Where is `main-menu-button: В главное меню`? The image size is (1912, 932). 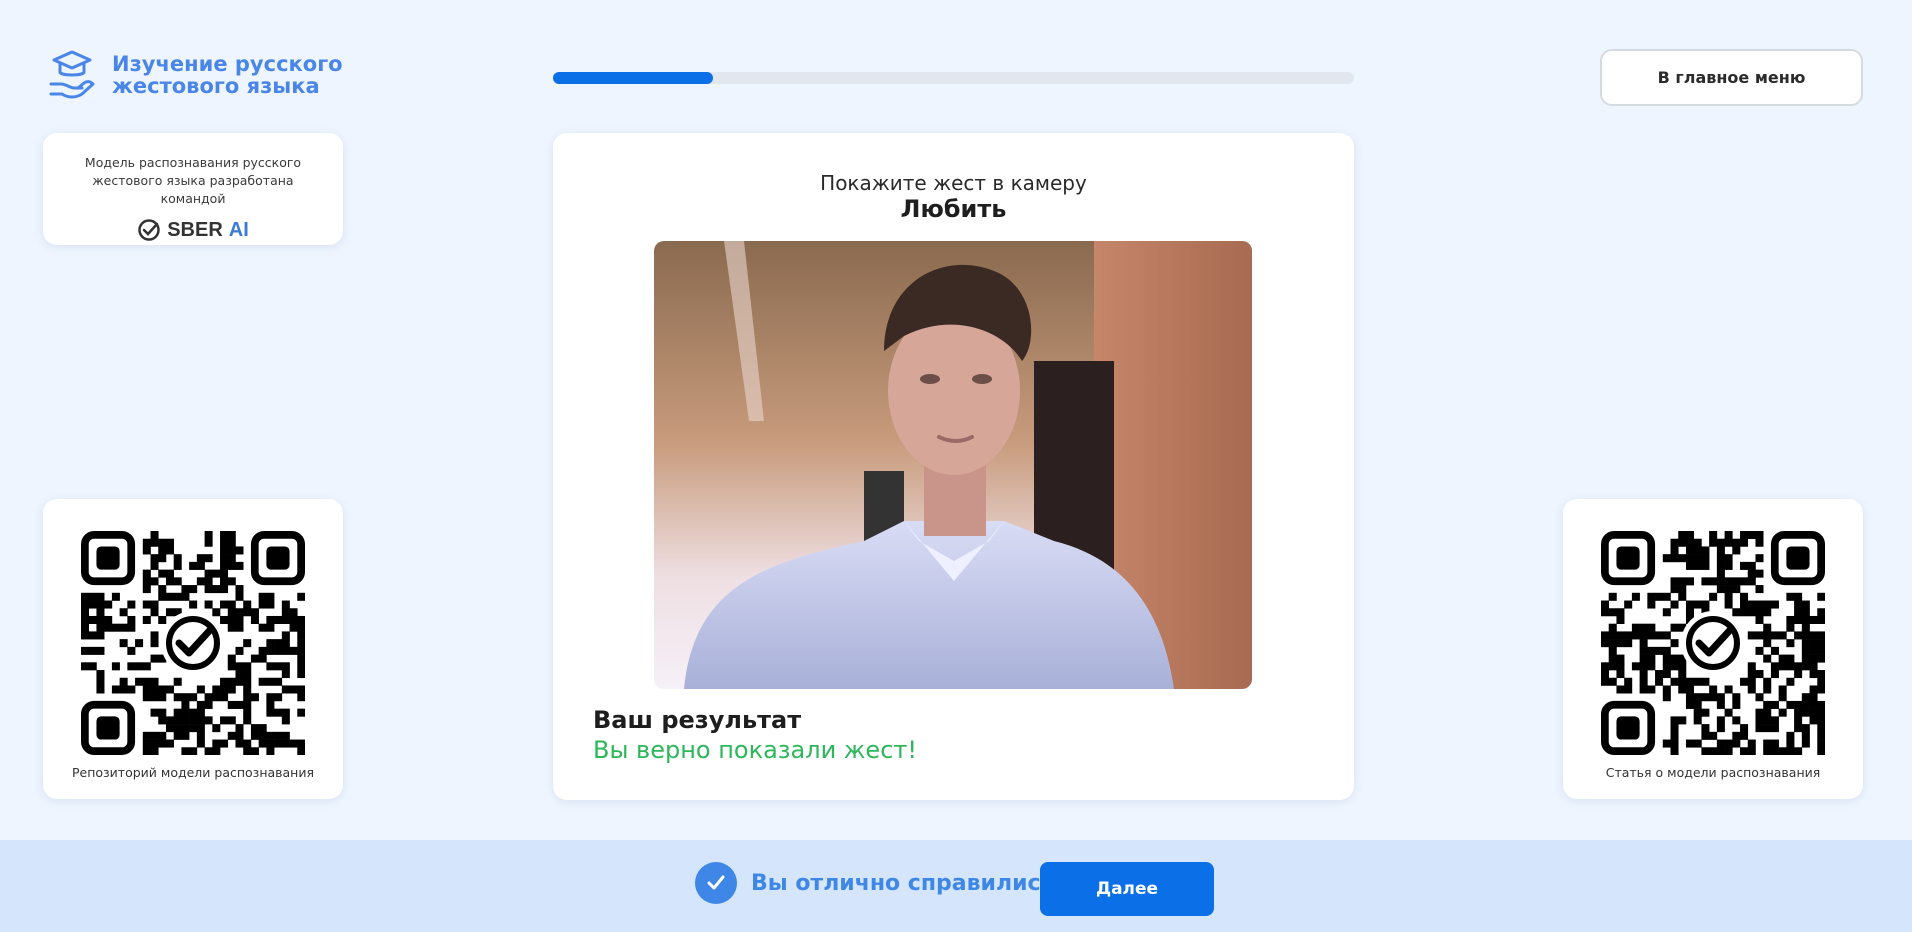
main-menu-button: В главное меню is located at coordinates (1731, 77).